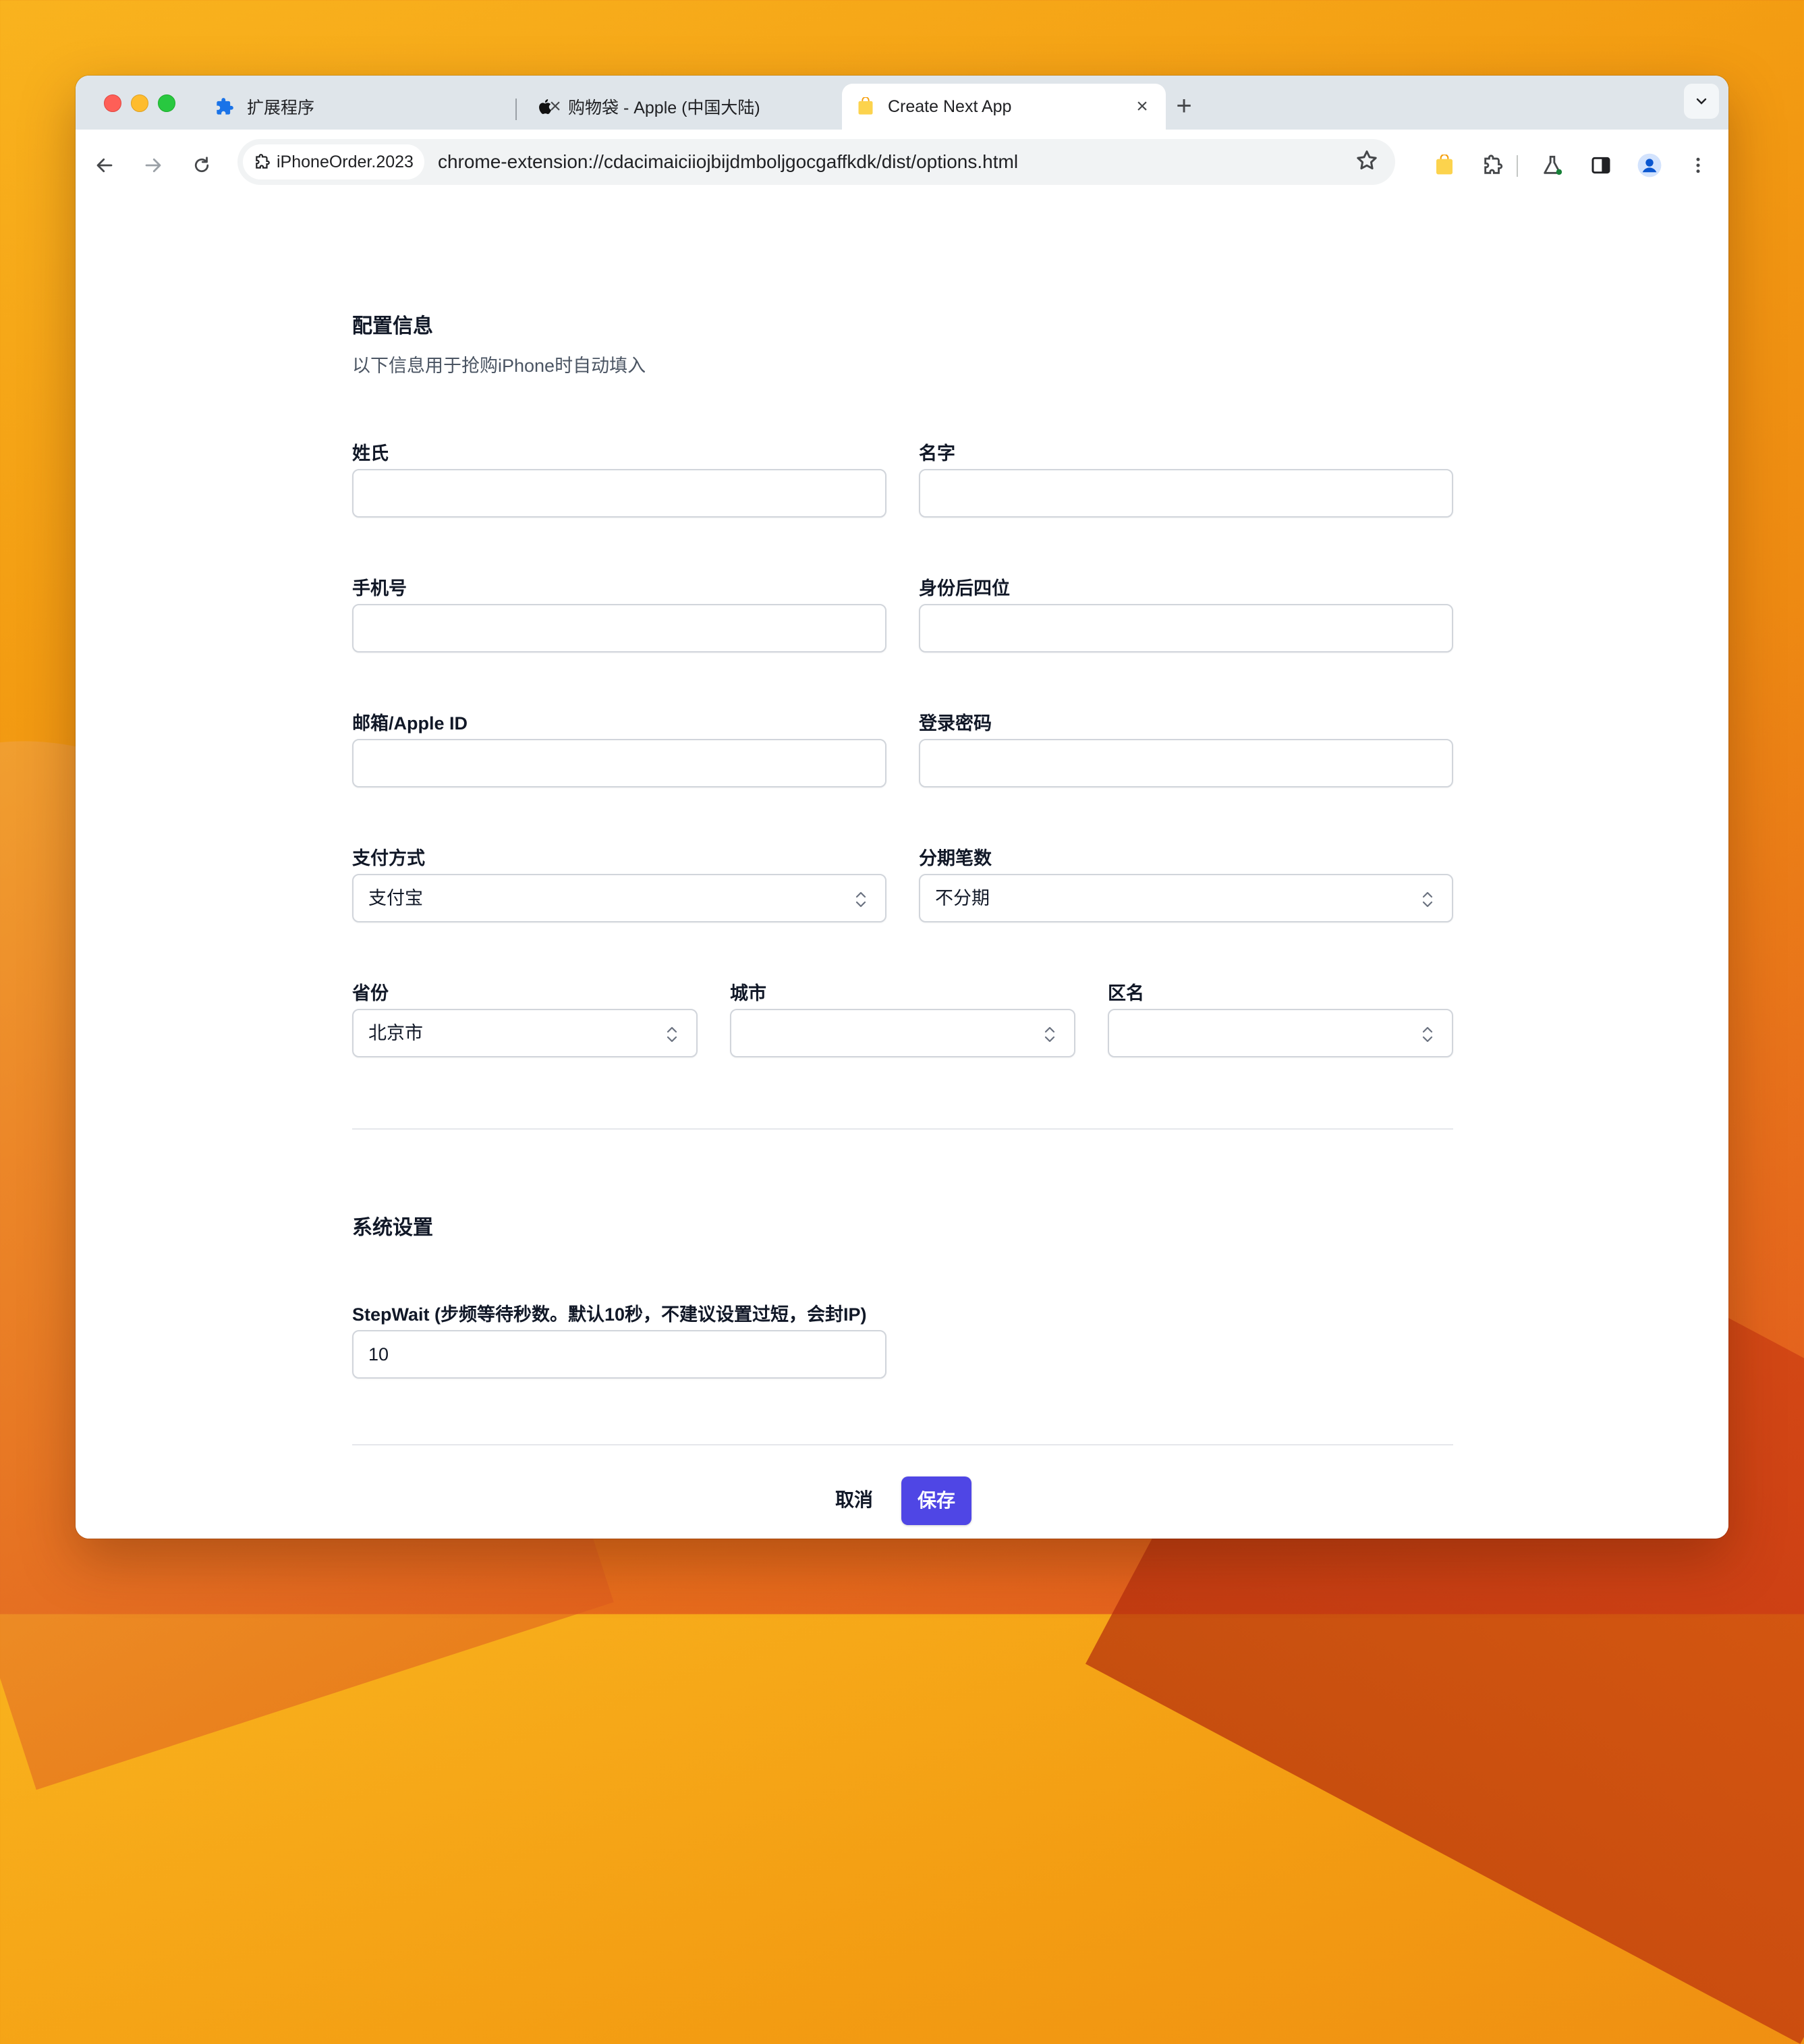 Image resolution: width=1804 pixels, height=2044 pixels. I want to click on district-label: 区名, so click(1126, 993).